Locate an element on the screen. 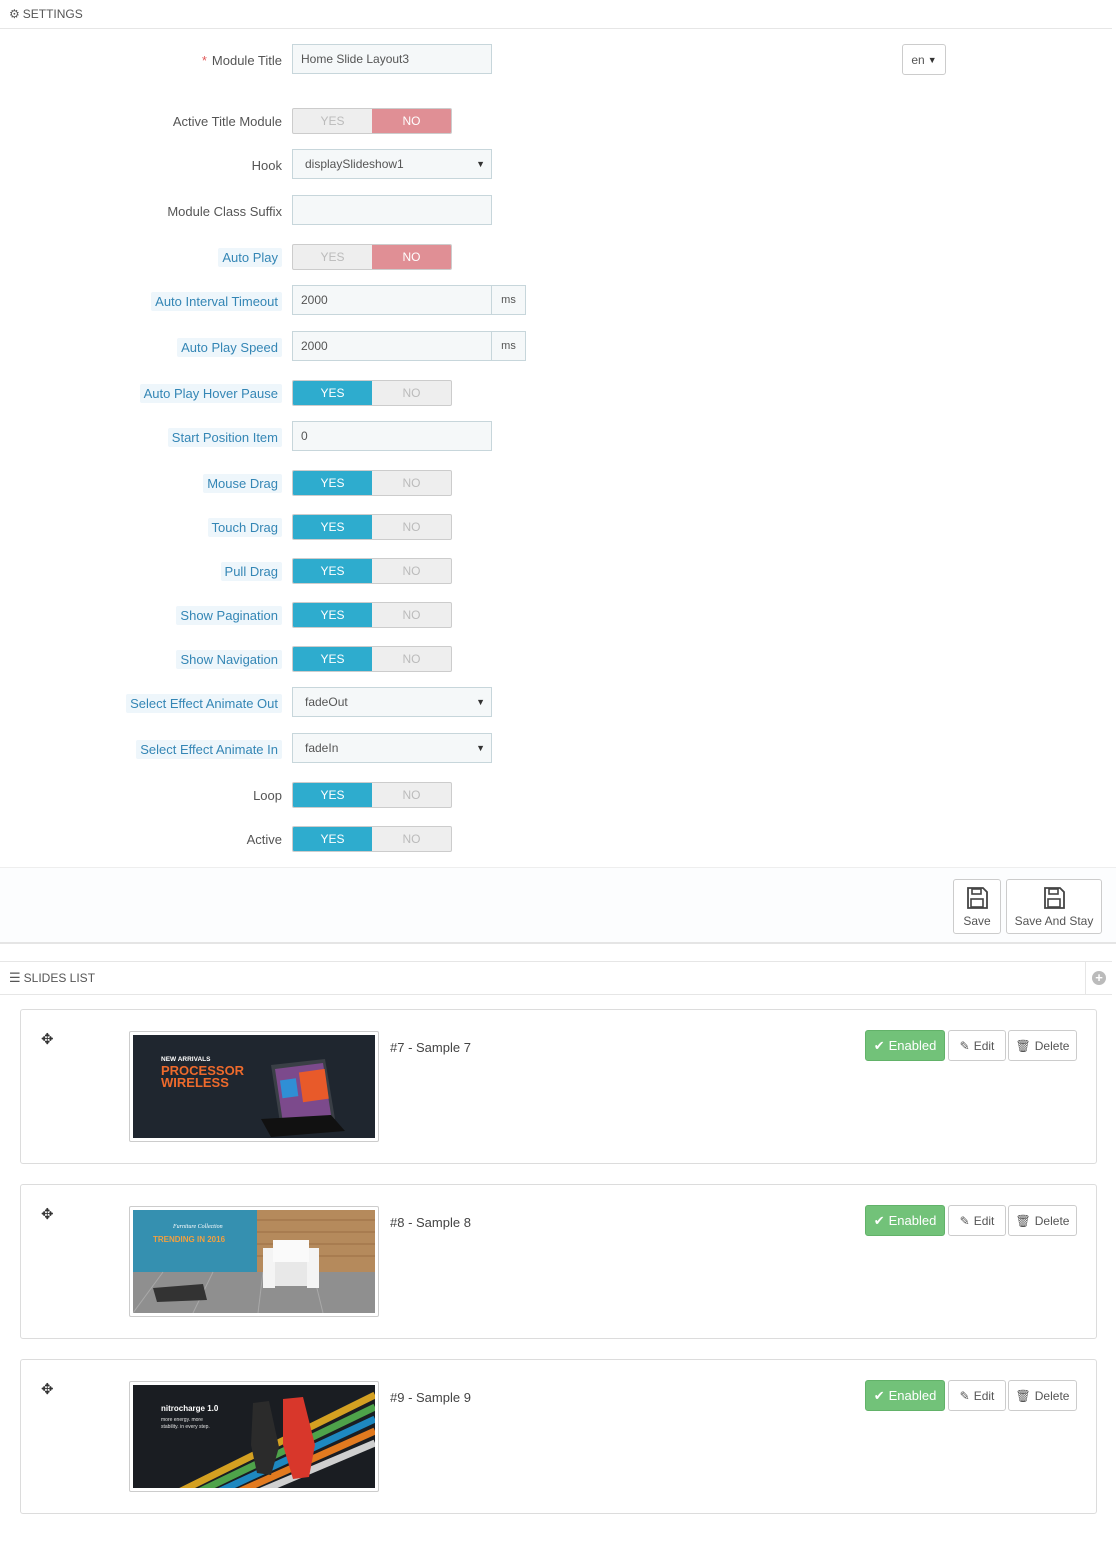 The image size is (1116, 1552). loop-switch: YES NO is located at coordinates (372, 795).